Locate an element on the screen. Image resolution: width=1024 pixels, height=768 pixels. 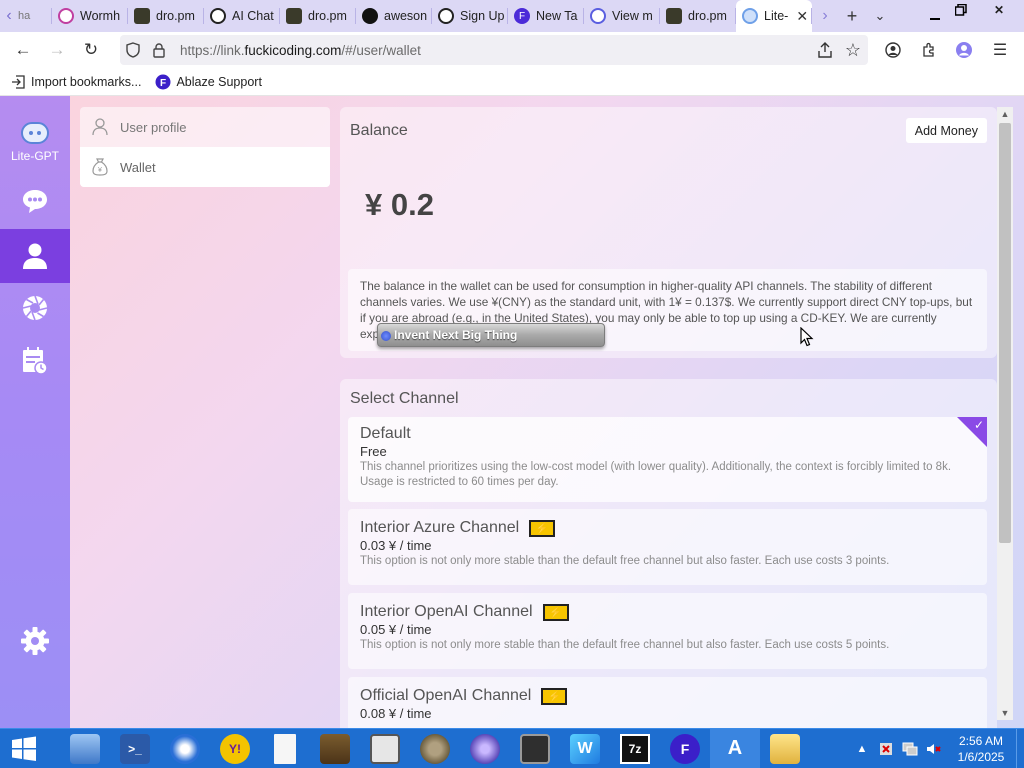
taskbar-app-file-manager is located at coordinates (85, 748).